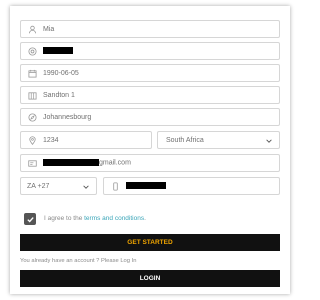  Describe the element at coordinates (32, 140) in the screenshot. I see `location-pin-icon` at that location.